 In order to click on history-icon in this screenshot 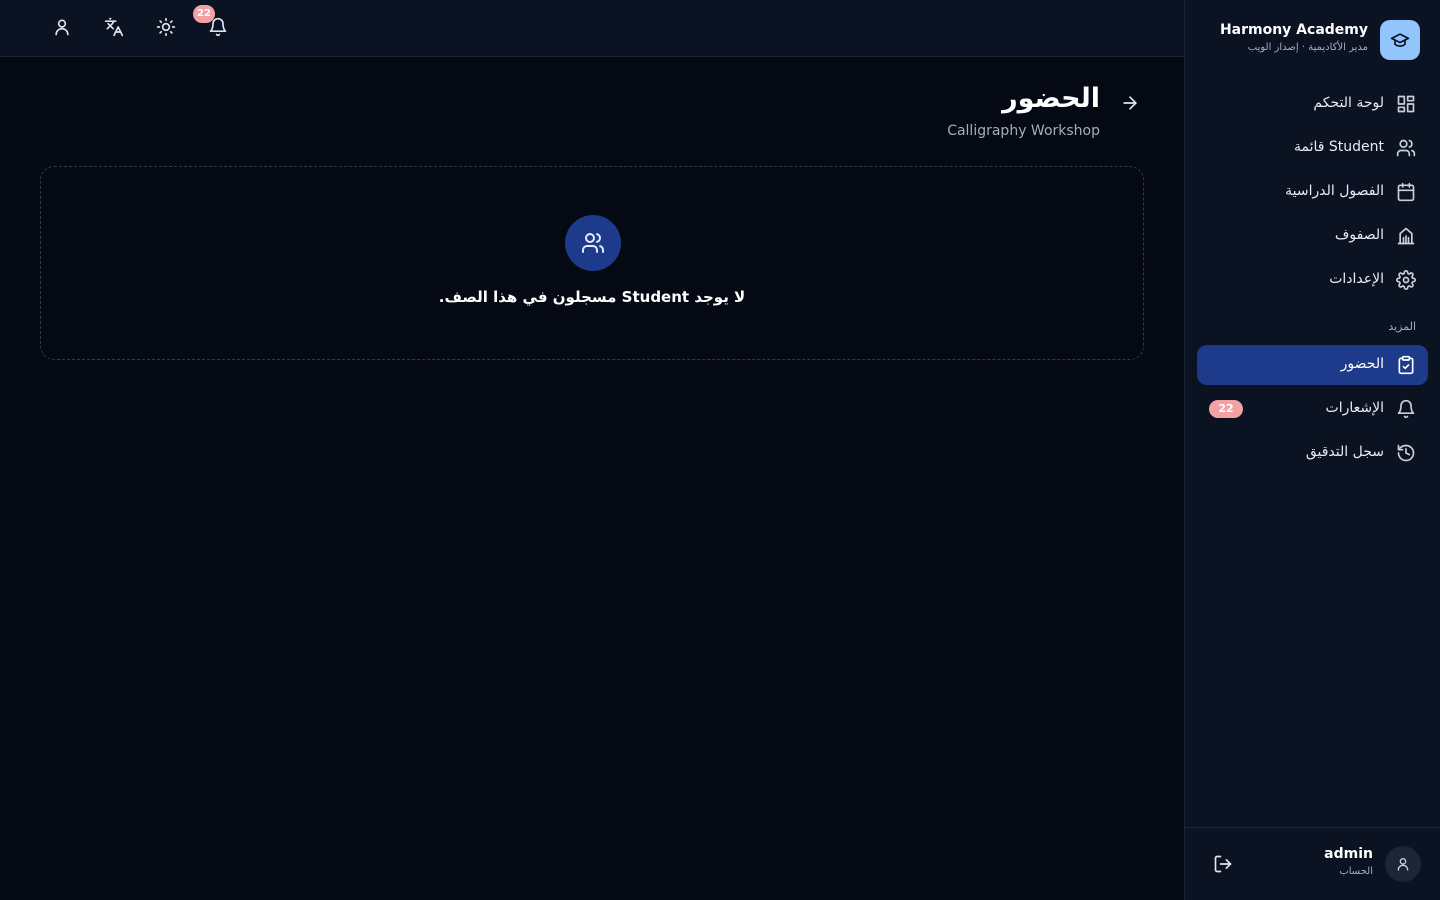, I will do `click(1406, 453)`.